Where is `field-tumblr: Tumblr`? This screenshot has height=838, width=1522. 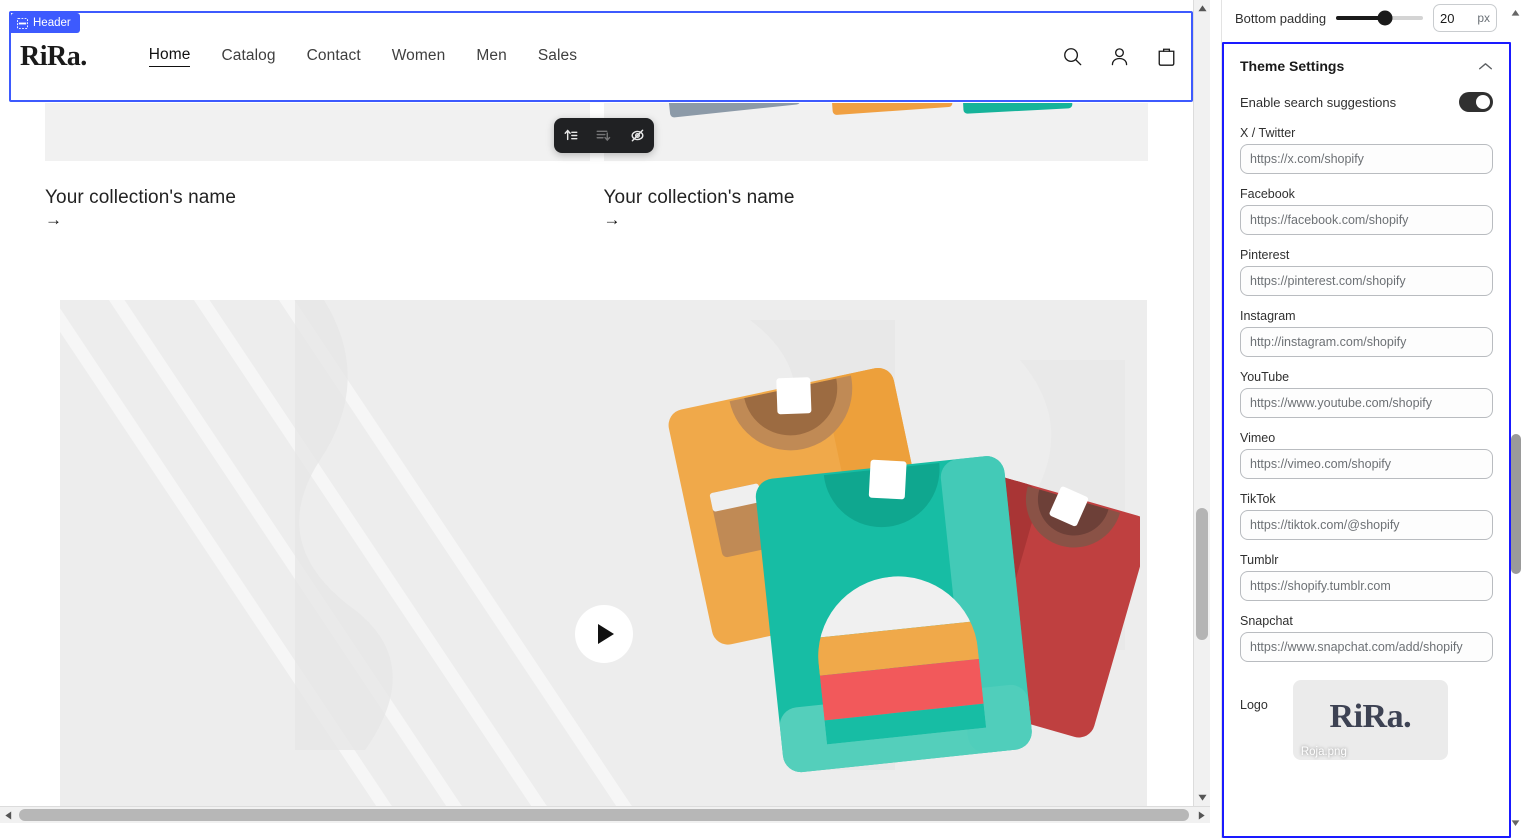 field-tumblr: Tumblr is located at coordinates (1366, 577).